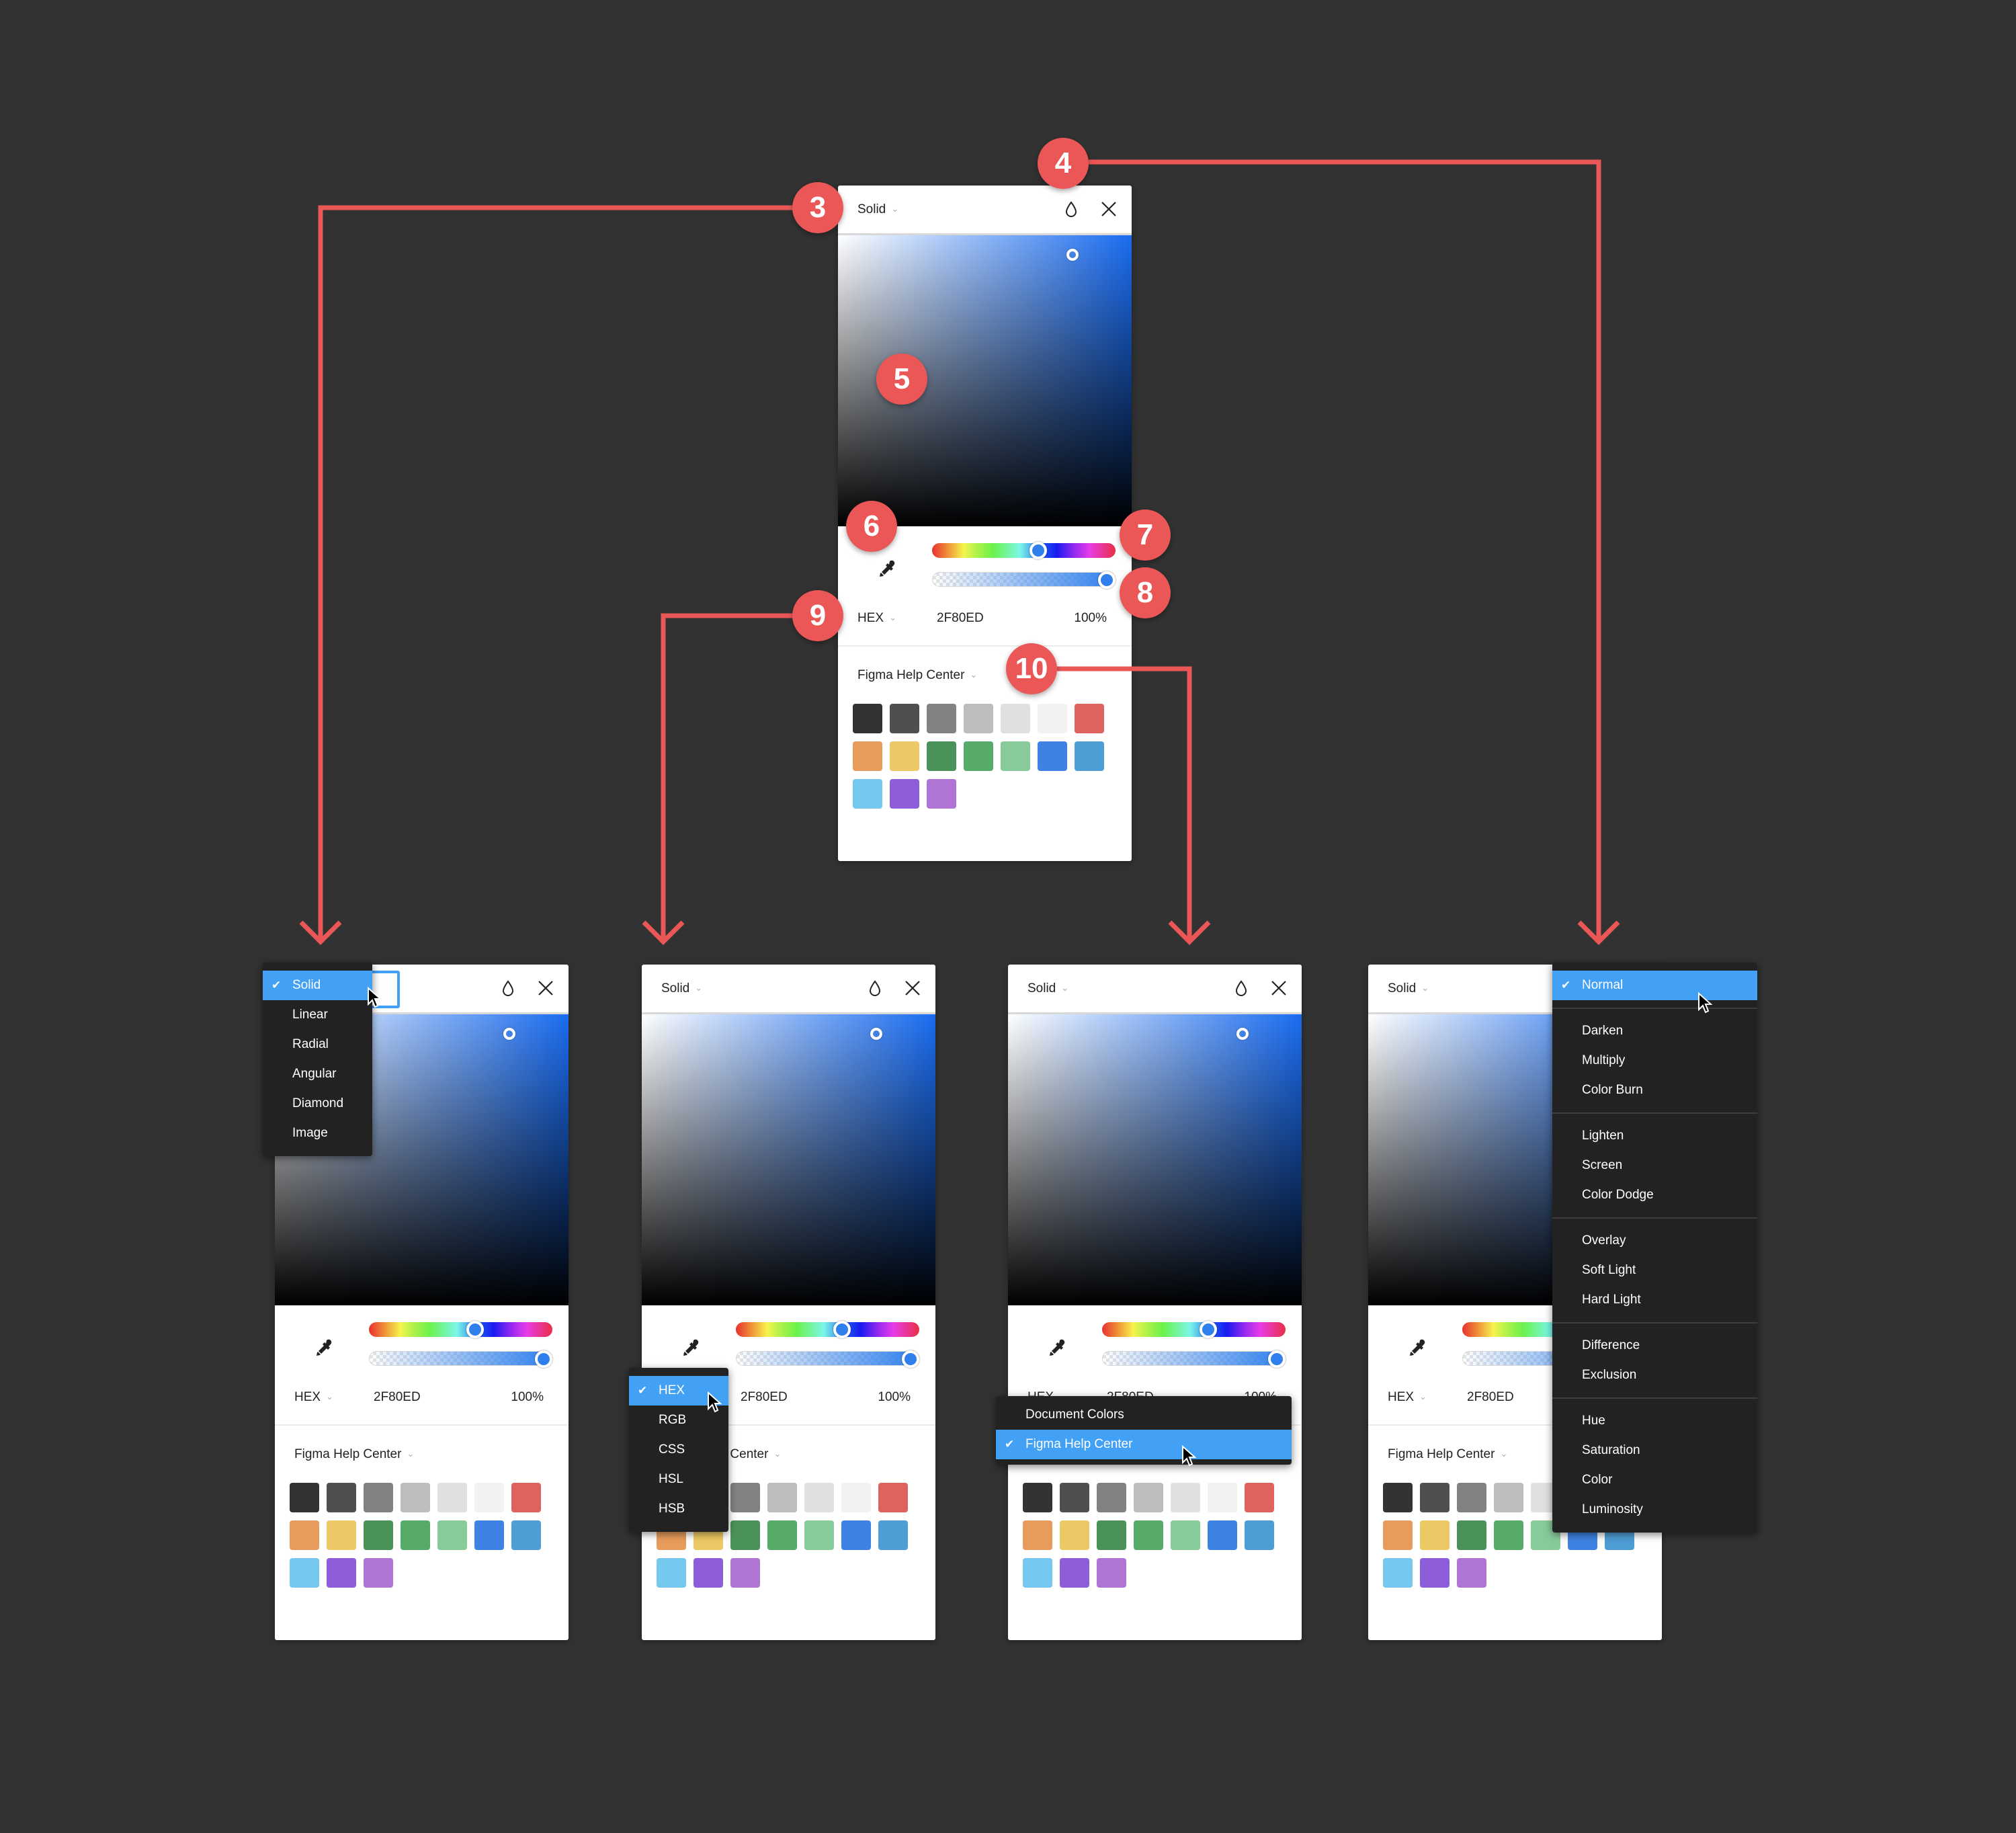 This screenshot has height=1833, width=2016. What do you see at coordinates (1655, 1060) in the screenshot?
I see `menu-item: Multiply` at bounding box center [1655, 1060].